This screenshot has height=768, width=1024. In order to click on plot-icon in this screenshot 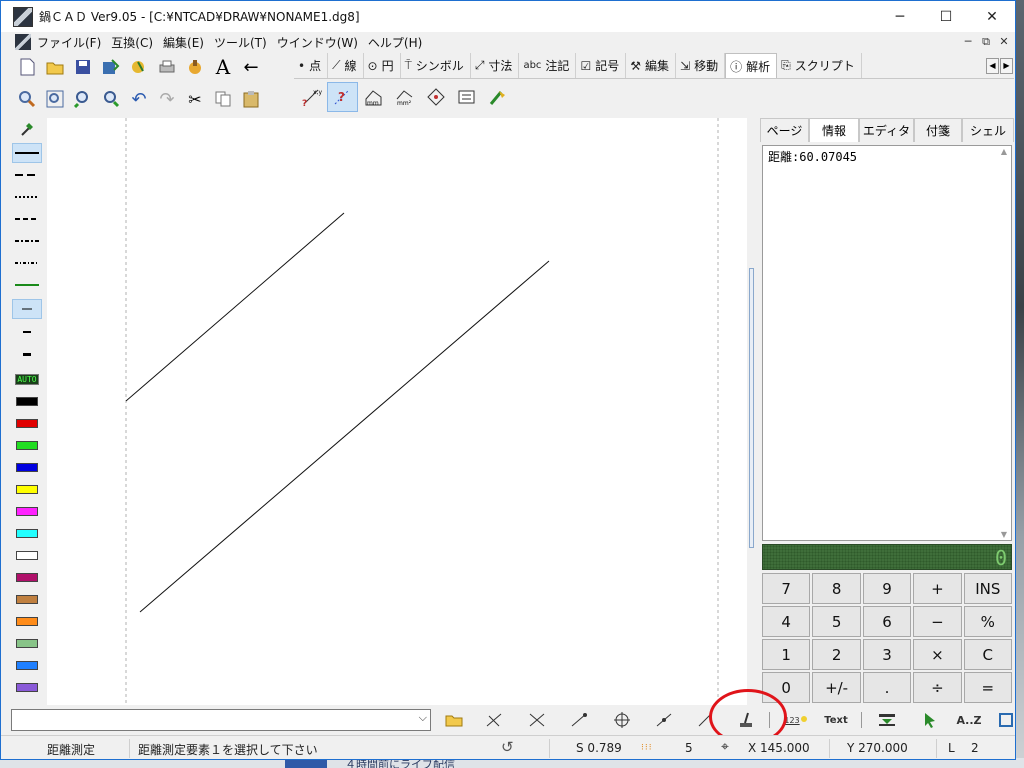, I will do `click(195, 67)`.